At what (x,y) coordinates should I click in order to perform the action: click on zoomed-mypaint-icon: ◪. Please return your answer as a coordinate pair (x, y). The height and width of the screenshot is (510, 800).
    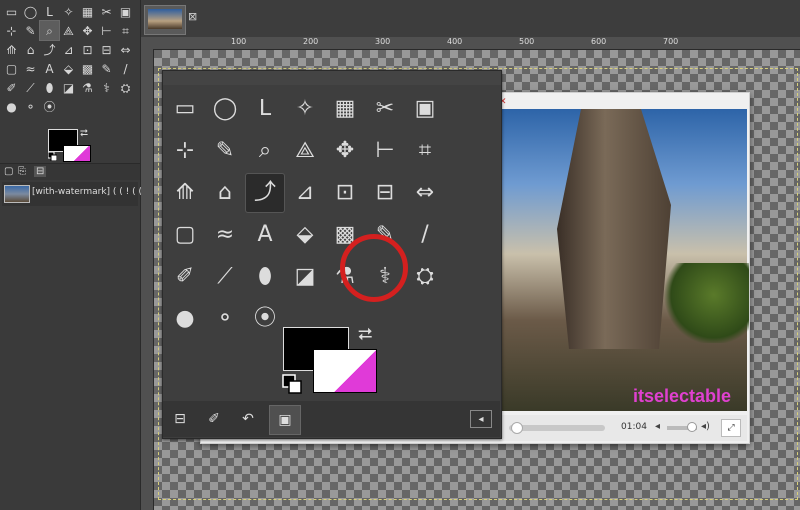
    Looking at the image, I should click on (305, 277).